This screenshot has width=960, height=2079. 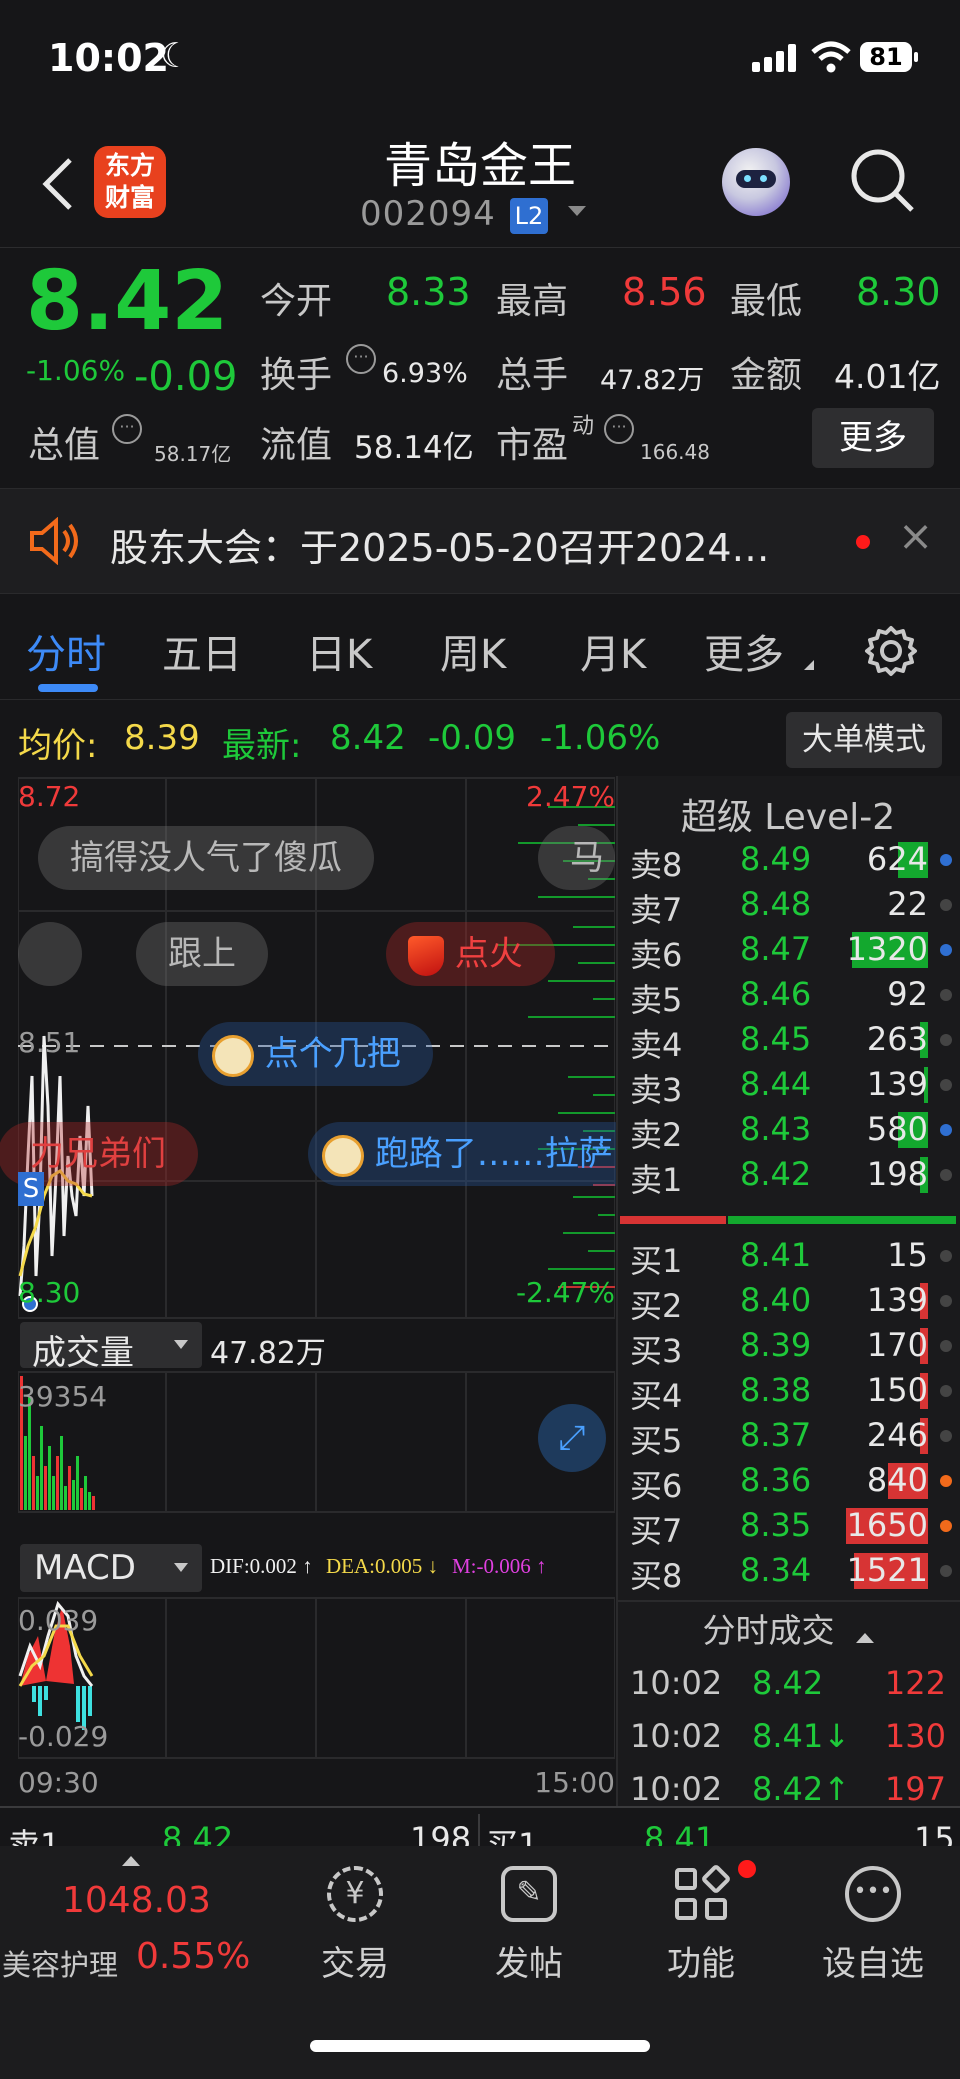 What do you see at coordinates (233, 1055) in the screenshot?
I see `rabbit-avatar-icon` at bounding box center [233, 1055].